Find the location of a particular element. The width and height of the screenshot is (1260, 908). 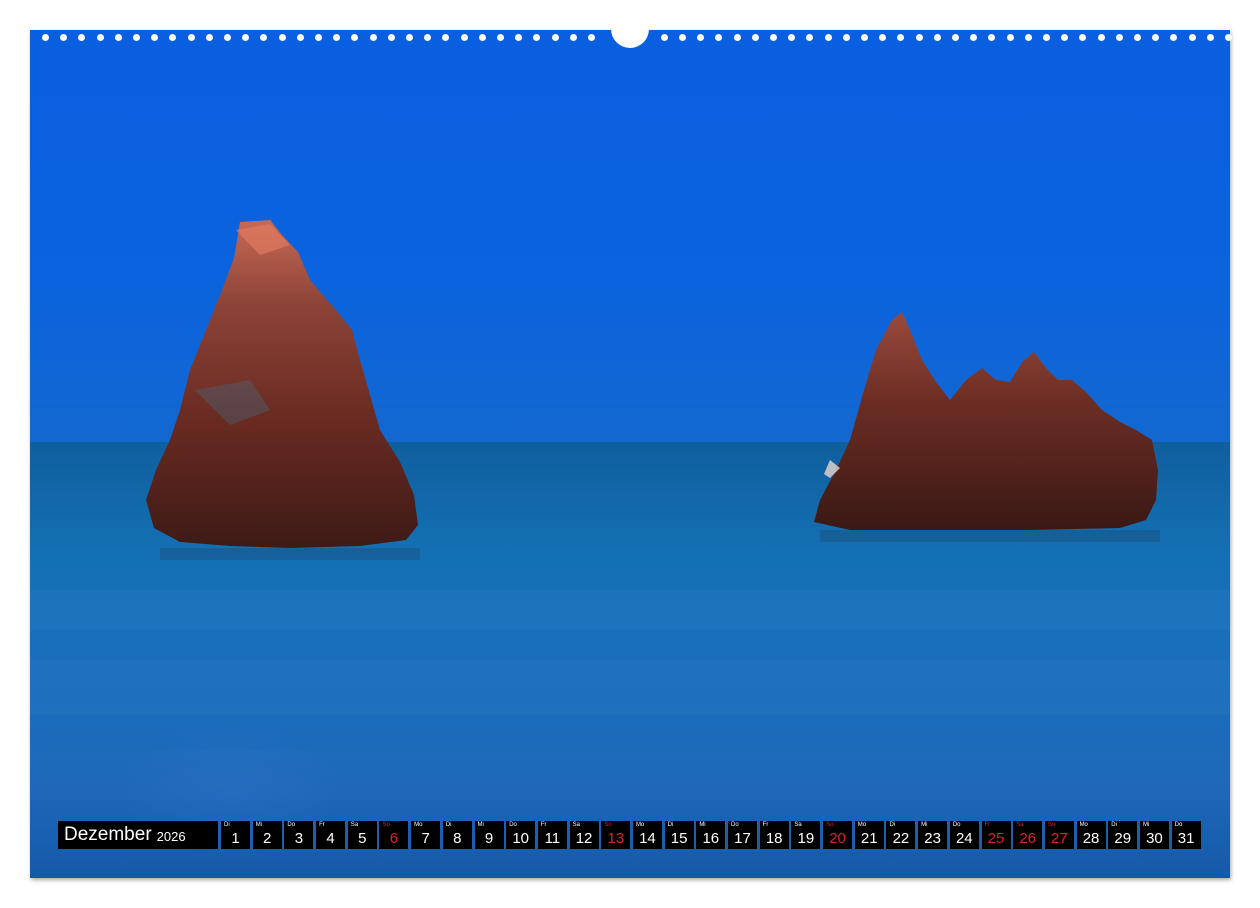

day-cell: Mi 9 is located at coordinates (489, 835).